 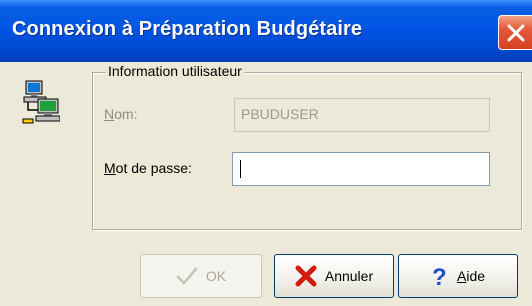 I want to click on red-x-icon, so click(x=306, y=276).